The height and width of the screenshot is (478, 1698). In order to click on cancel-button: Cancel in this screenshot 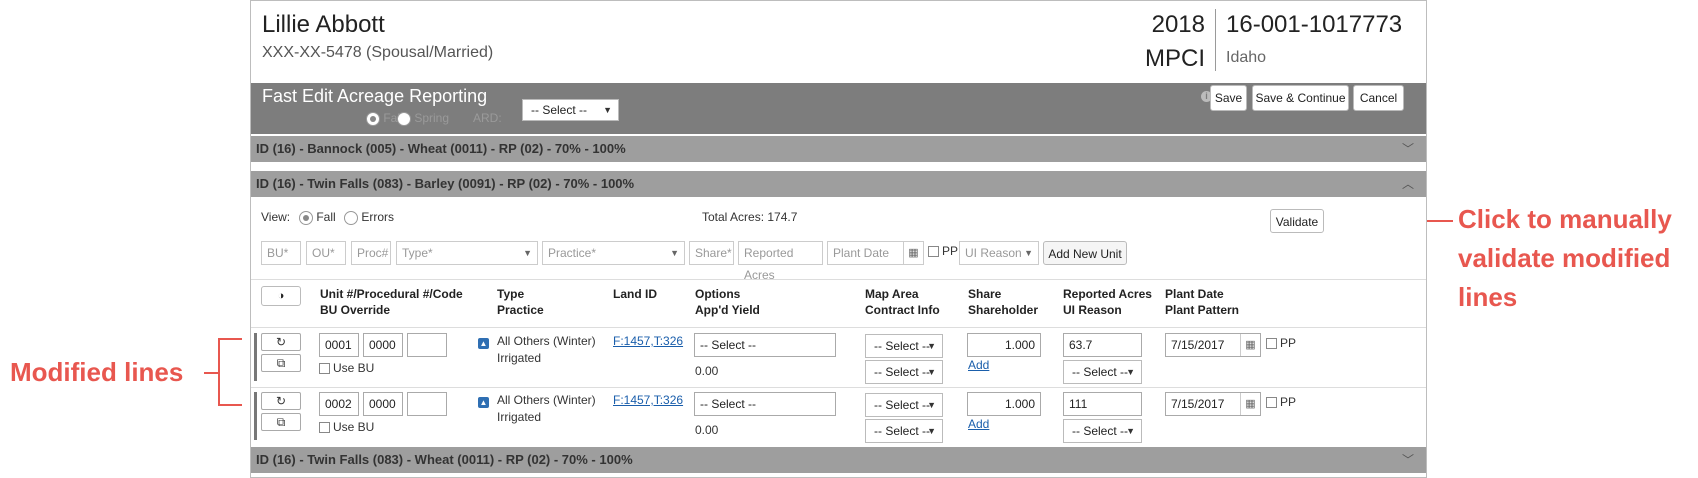, I will do `click(1378, 98)`.